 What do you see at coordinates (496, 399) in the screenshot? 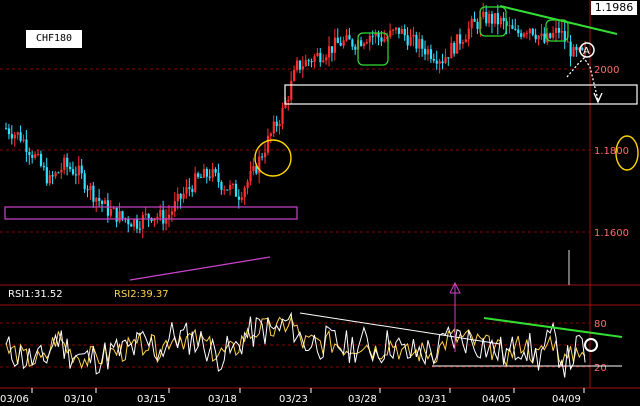
I see `date-tick-label: 04/05` at bounding box center [496, 399].